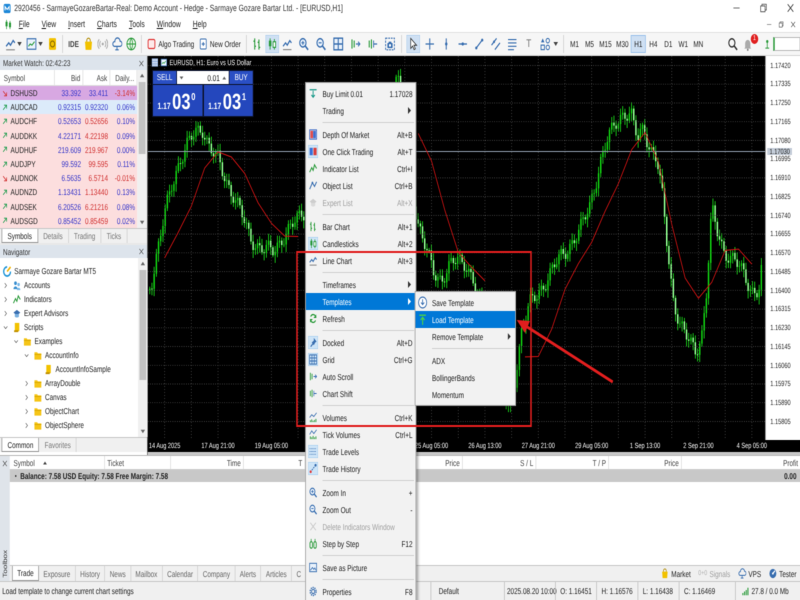  I want to click on menu-item: Trade History, so click(361, 468).